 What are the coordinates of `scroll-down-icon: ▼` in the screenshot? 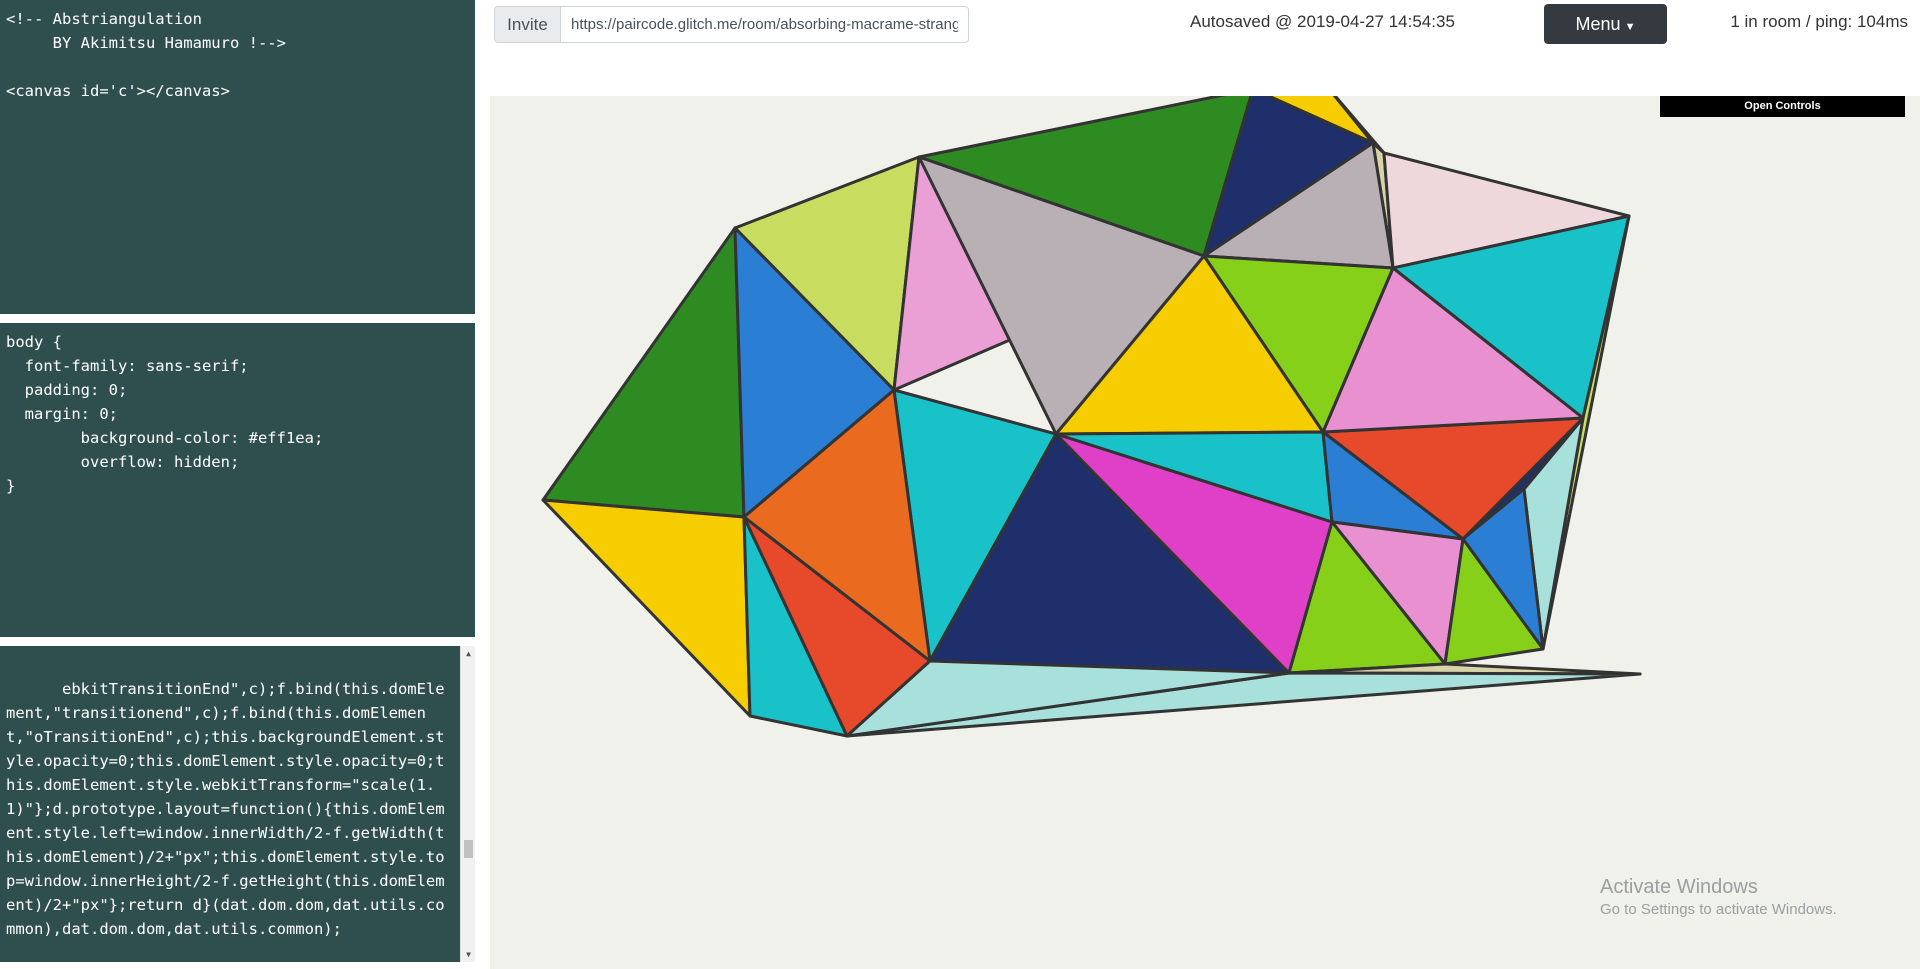 It's located at (468, 954).